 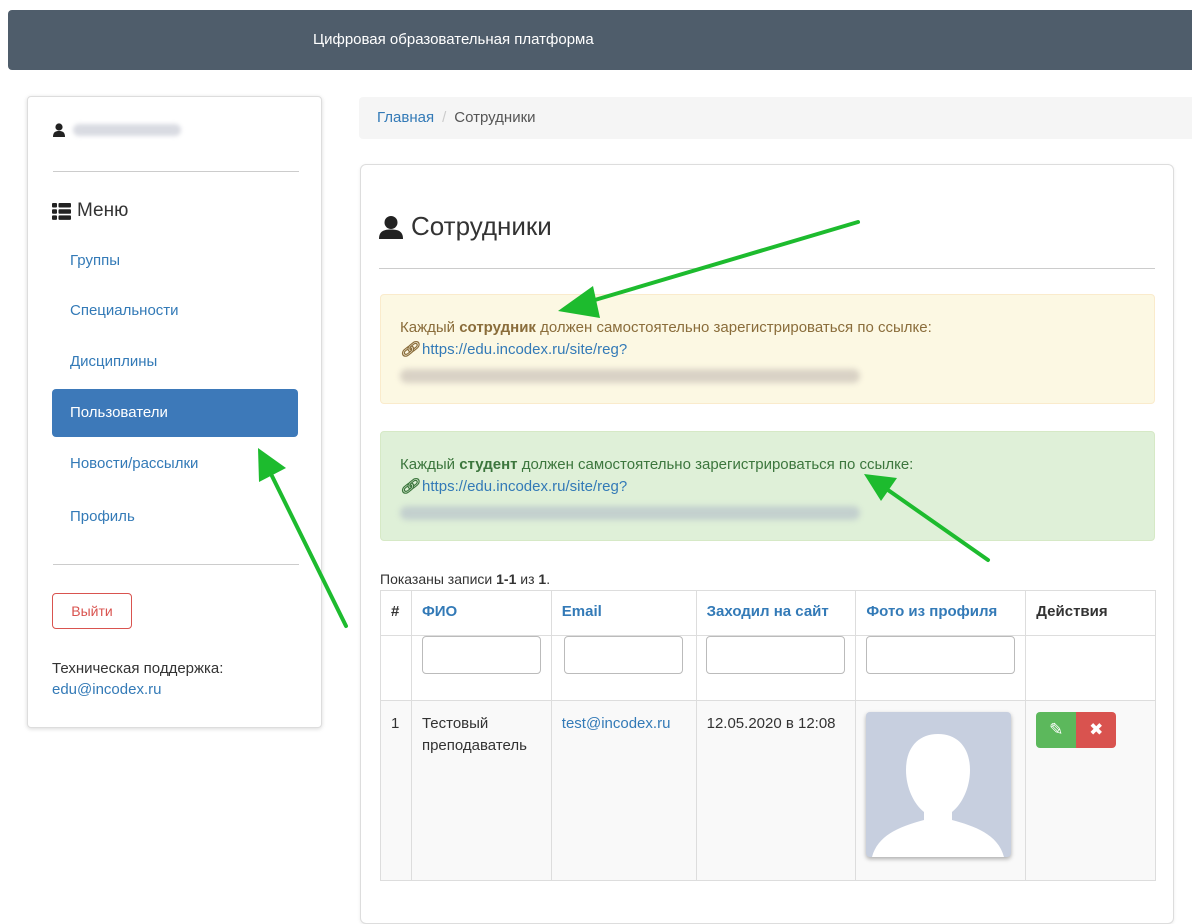 I want to click on list-icon, so click(x=61, y=211).